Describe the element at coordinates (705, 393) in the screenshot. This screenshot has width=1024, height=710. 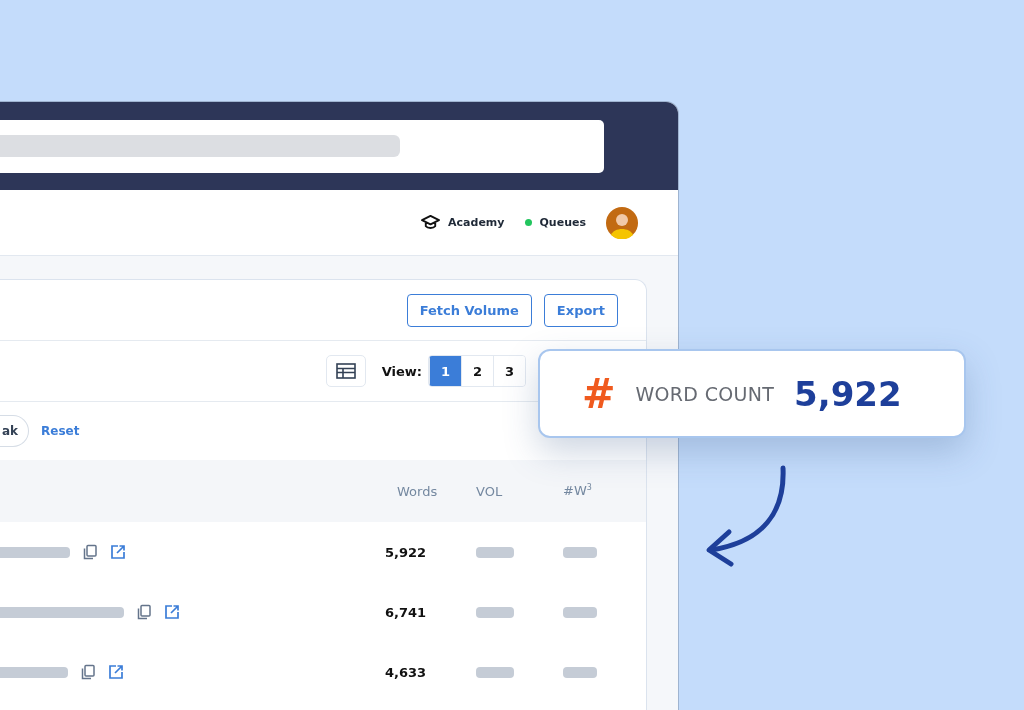
I see `callout-label: WORD COUNT` at that location.